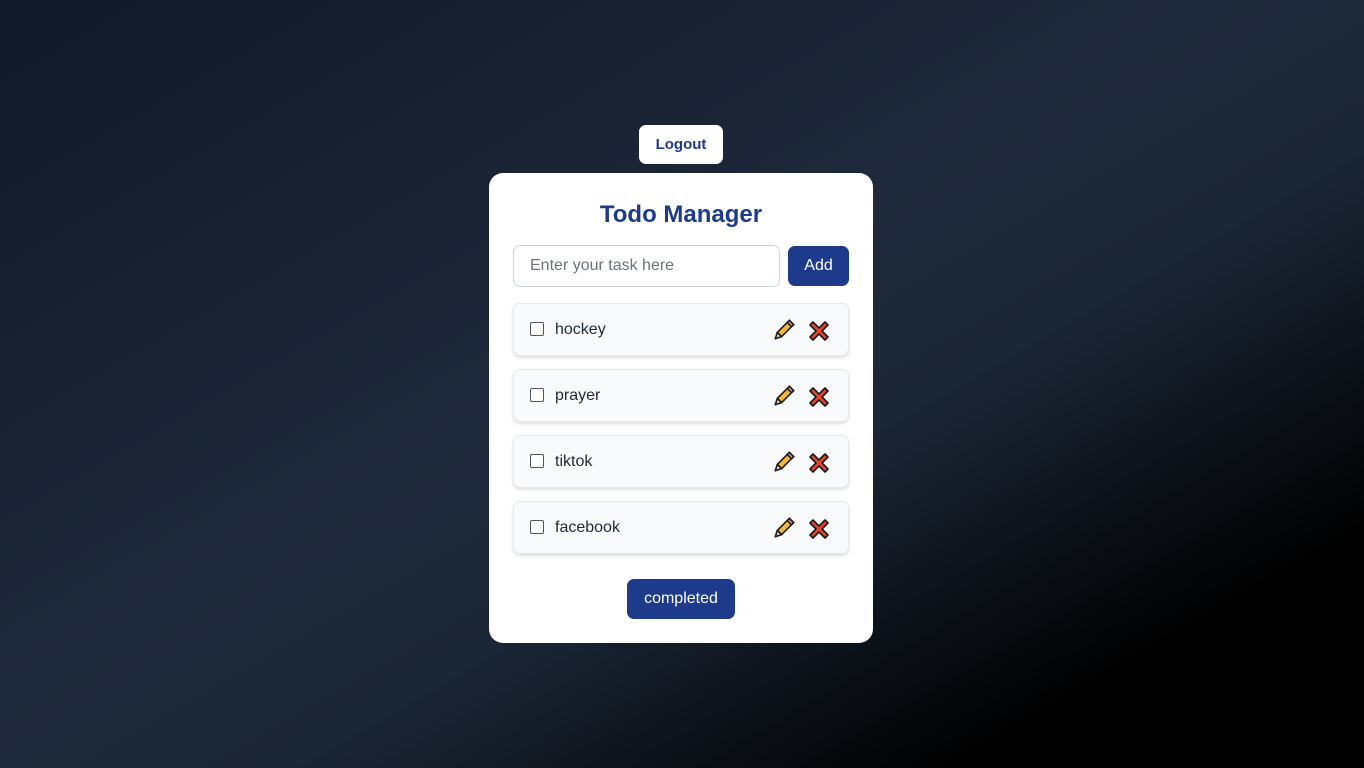 Image resolution: width=1364 pixels, height=768 pixels. I want to click on todo-item: prayer, so click(681, 395).